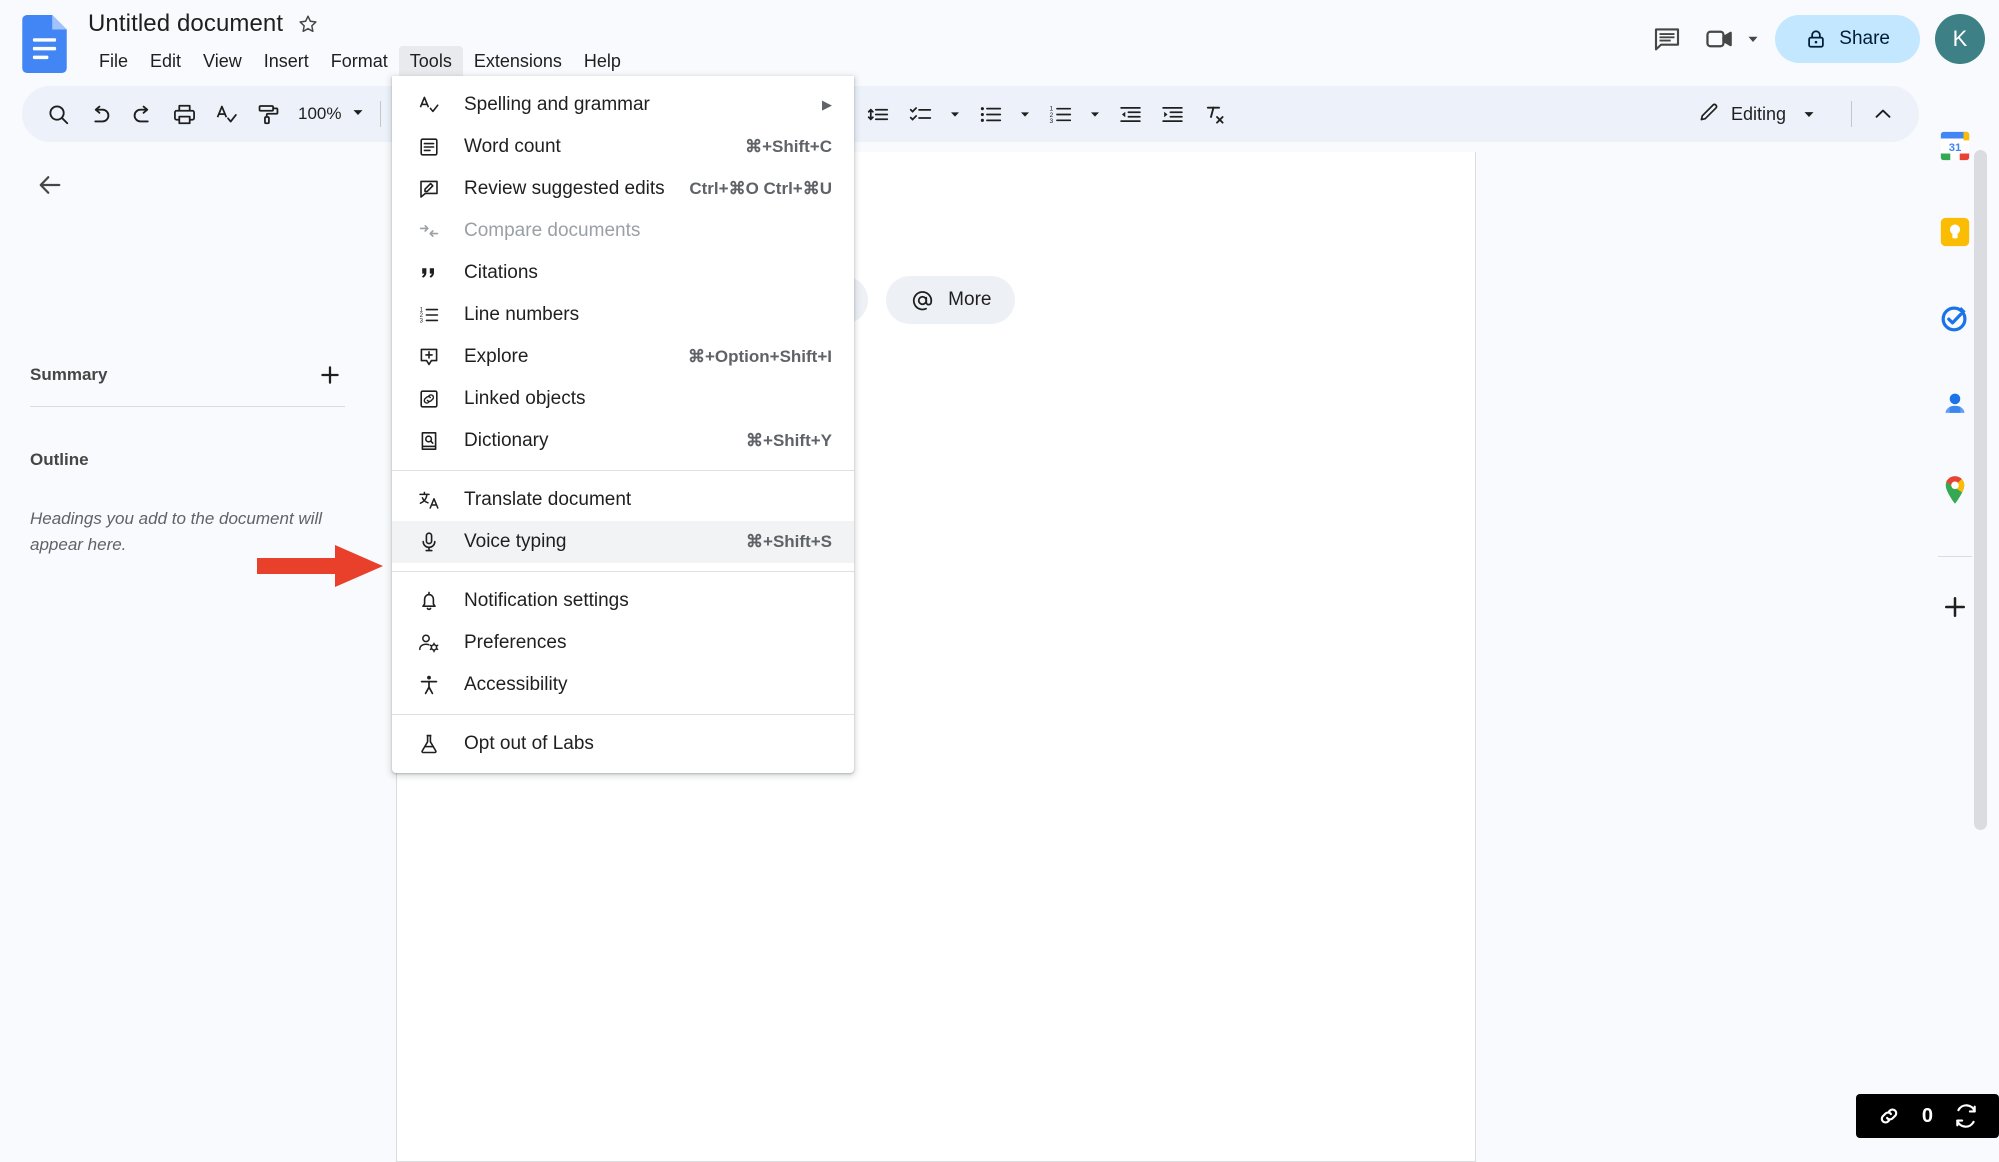 Image resolution: width=1999 pixels, height=1162 pixels. Describe the element at coordinates (1025, 114) in the screenshot. I see `bulleted-list-chevron-down-icon` at that location.